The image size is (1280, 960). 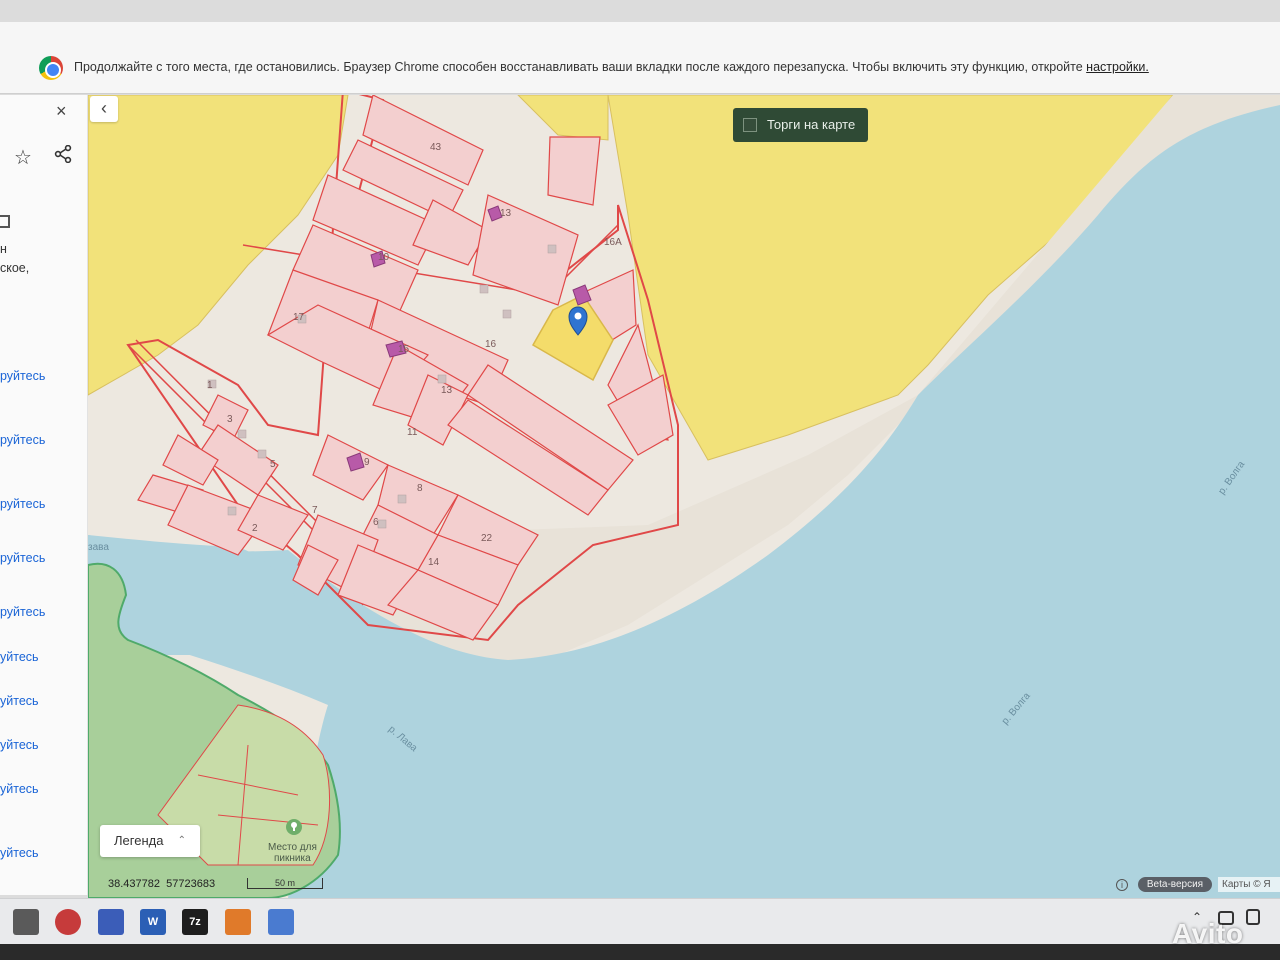 I want to click on auctions-toggle-label: Торги на карте, so click(x=811, y=124).